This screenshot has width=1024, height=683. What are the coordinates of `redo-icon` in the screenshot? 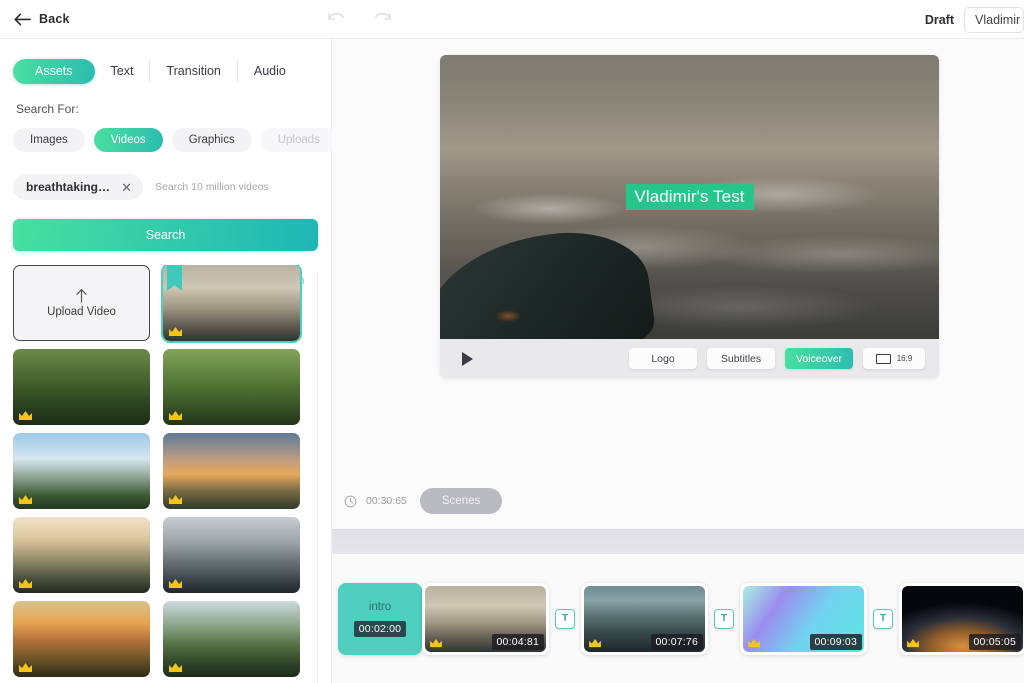 It's located at (383, 19).